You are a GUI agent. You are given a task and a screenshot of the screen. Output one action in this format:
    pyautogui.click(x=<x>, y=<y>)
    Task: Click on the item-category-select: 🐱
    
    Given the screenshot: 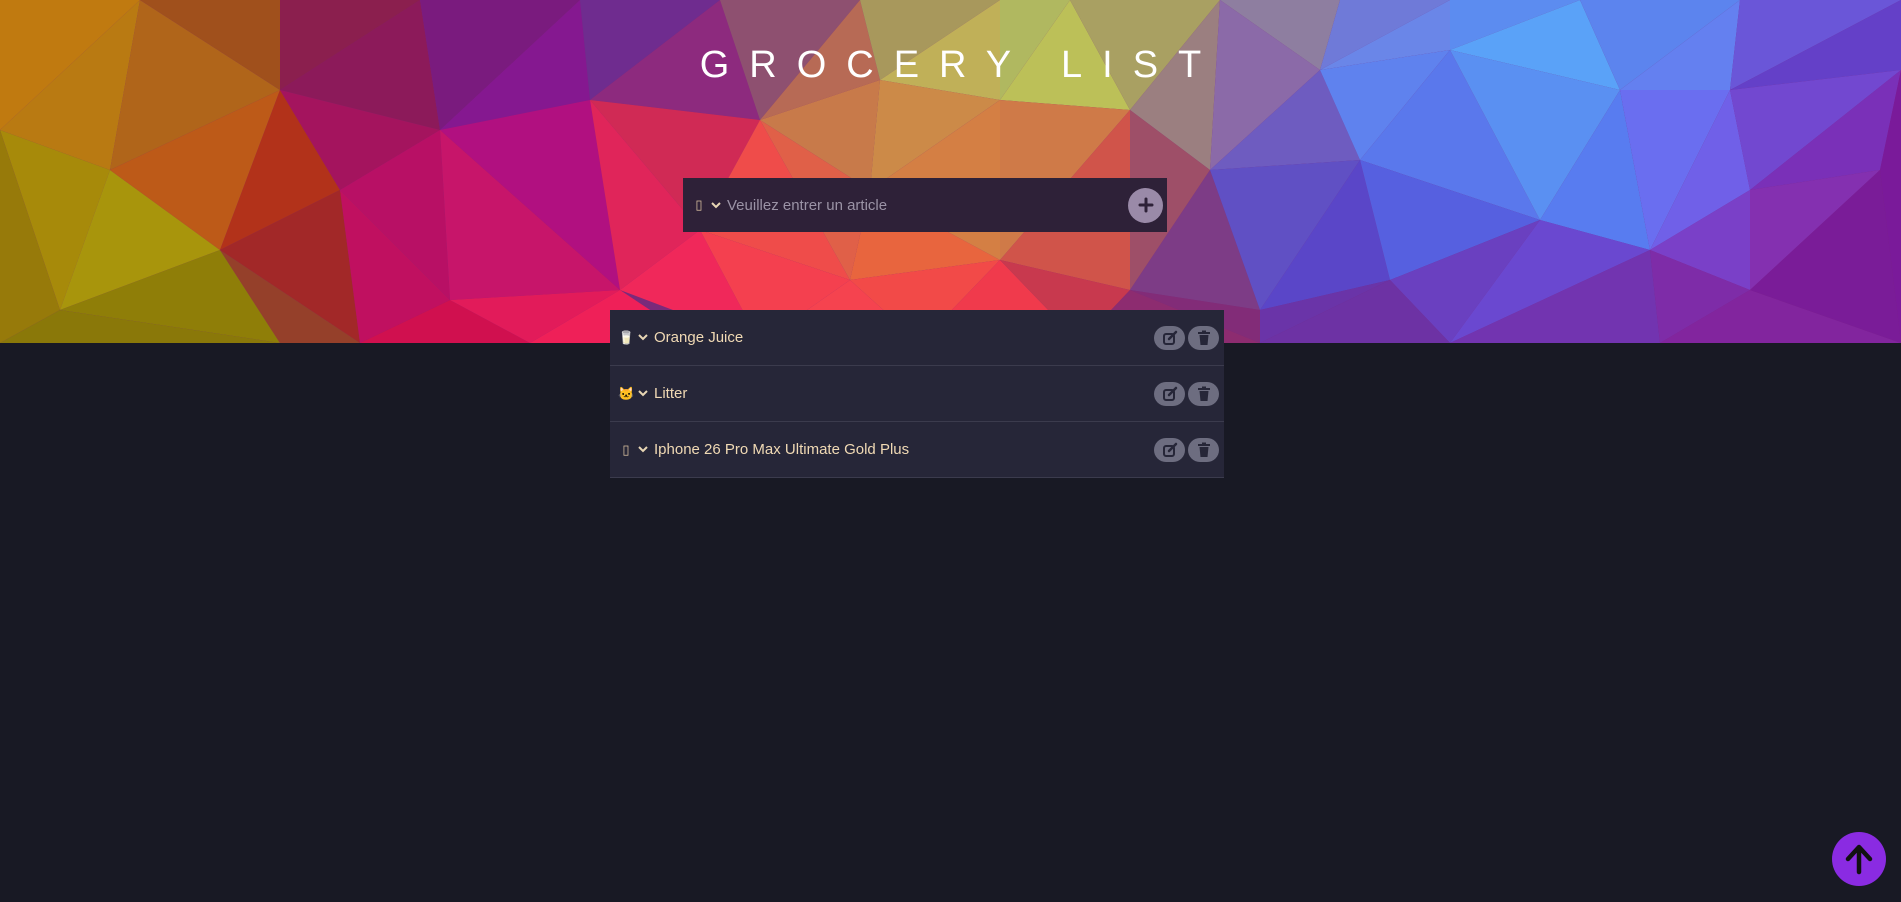 What is the action you would take?
    pyautogui.click(x=636, y=393)
    